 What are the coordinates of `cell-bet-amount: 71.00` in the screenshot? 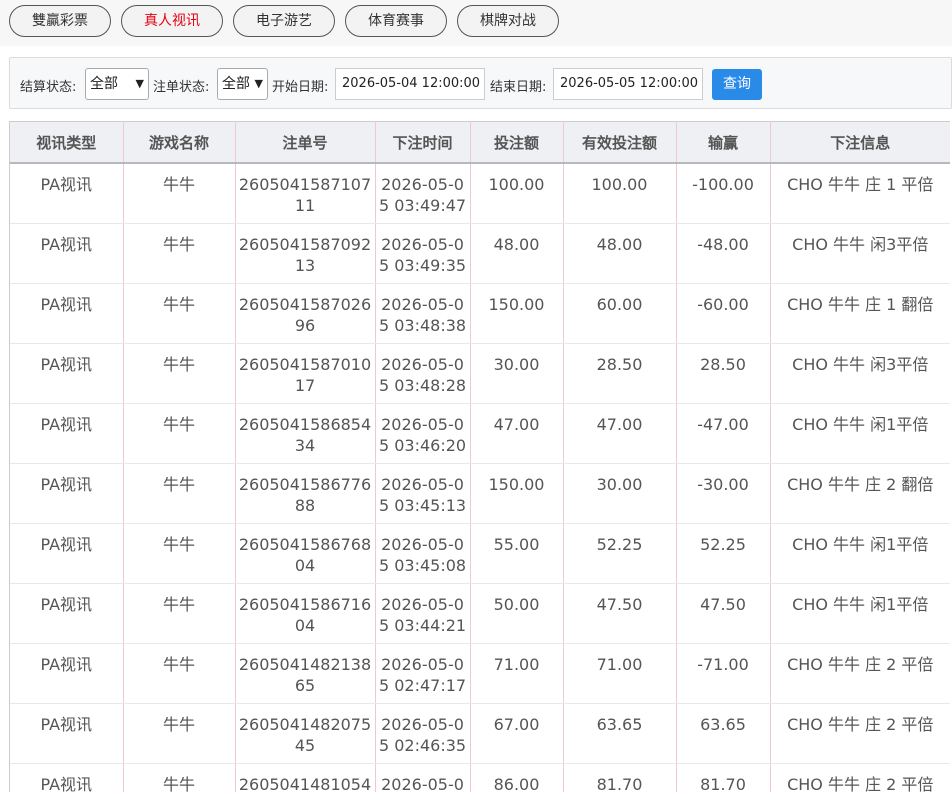 It's located at (517, 673).